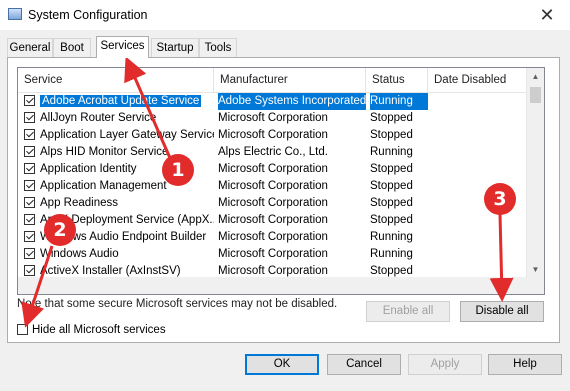 The height and width of the screenshot is (391, 570). I want to click on title-bar: System Configuration ✕, so click(285, 15).